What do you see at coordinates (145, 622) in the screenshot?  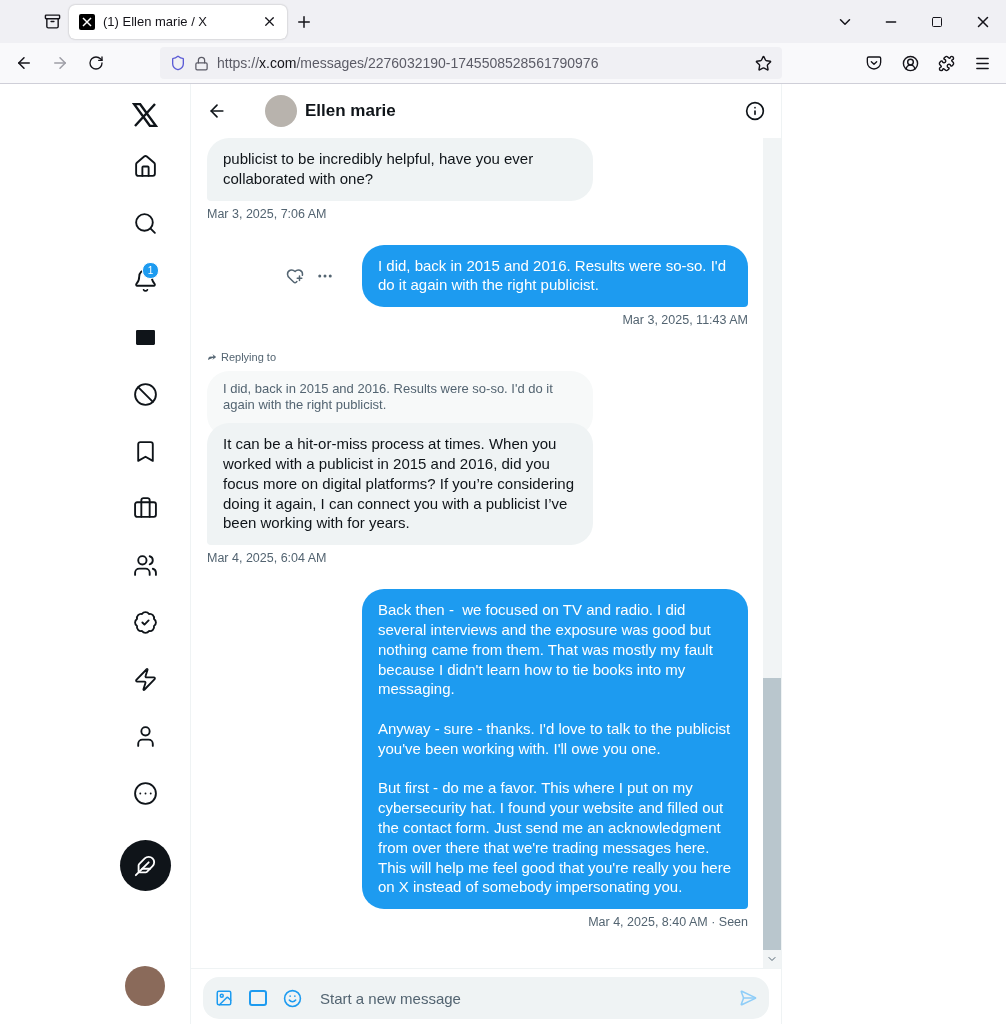 I see `badge-check-icon` at bounding box center [145, 622].